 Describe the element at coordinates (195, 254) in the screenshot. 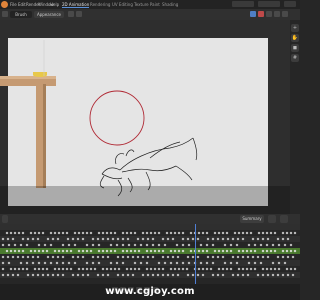

I see `playhead` at that location.